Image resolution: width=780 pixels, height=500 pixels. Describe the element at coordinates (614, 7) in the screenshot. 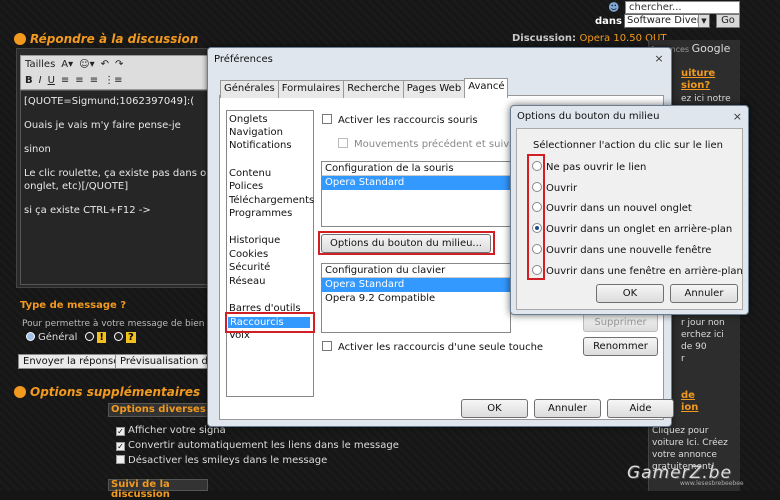

I see `user-icon: ☻` at that location.